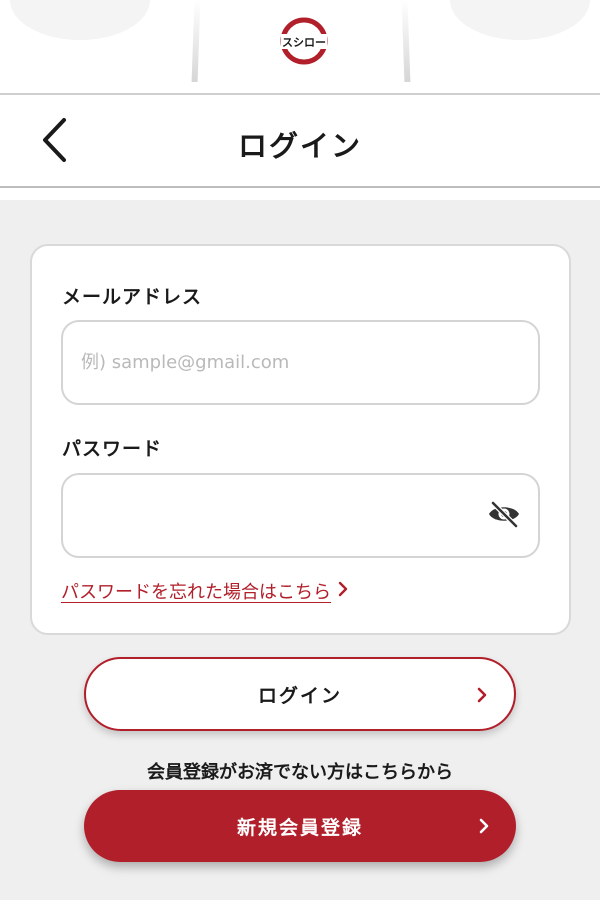  I want to click on password-field, so click(300, 515).